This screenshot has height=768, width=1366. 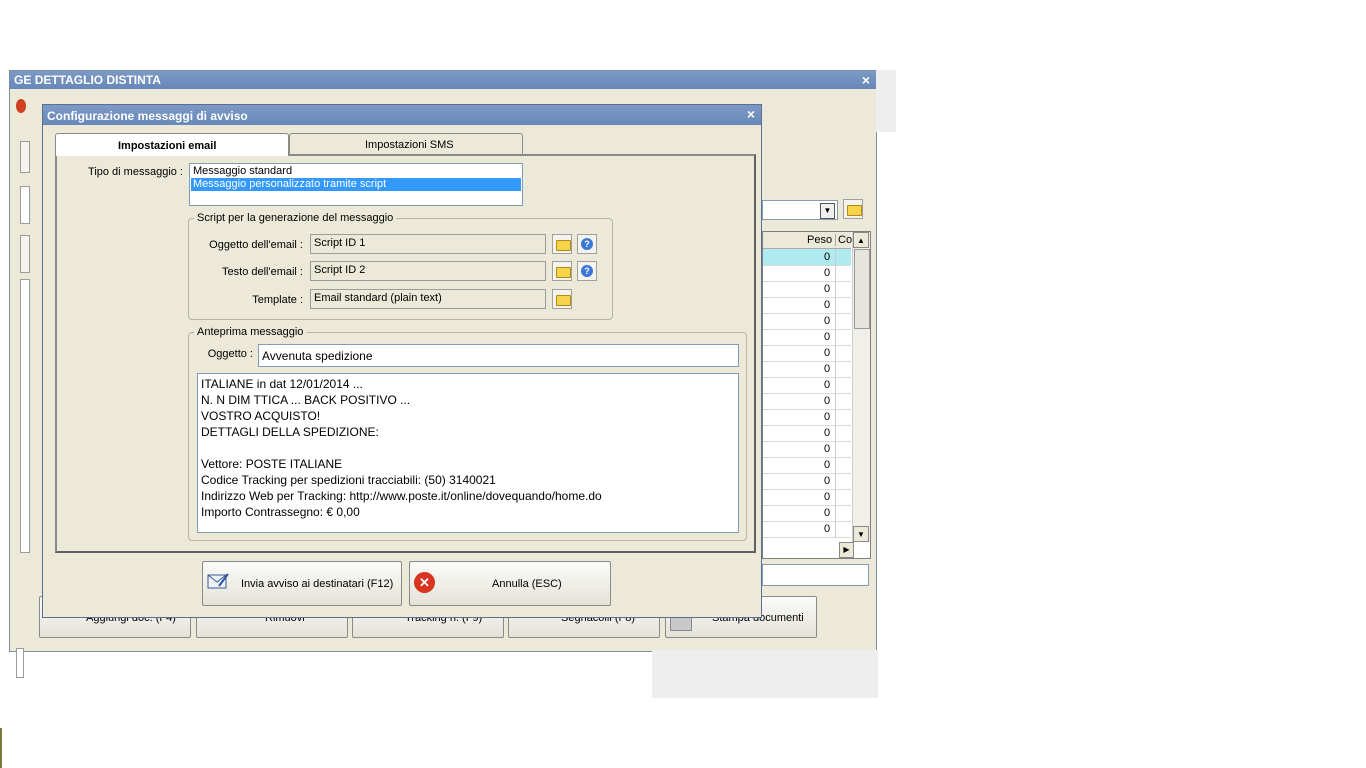 What do you see at coordinates (357, 171) in the screenshot?
I see `message-type-standard: Messaggio standard` at bounding box center [357, 171].